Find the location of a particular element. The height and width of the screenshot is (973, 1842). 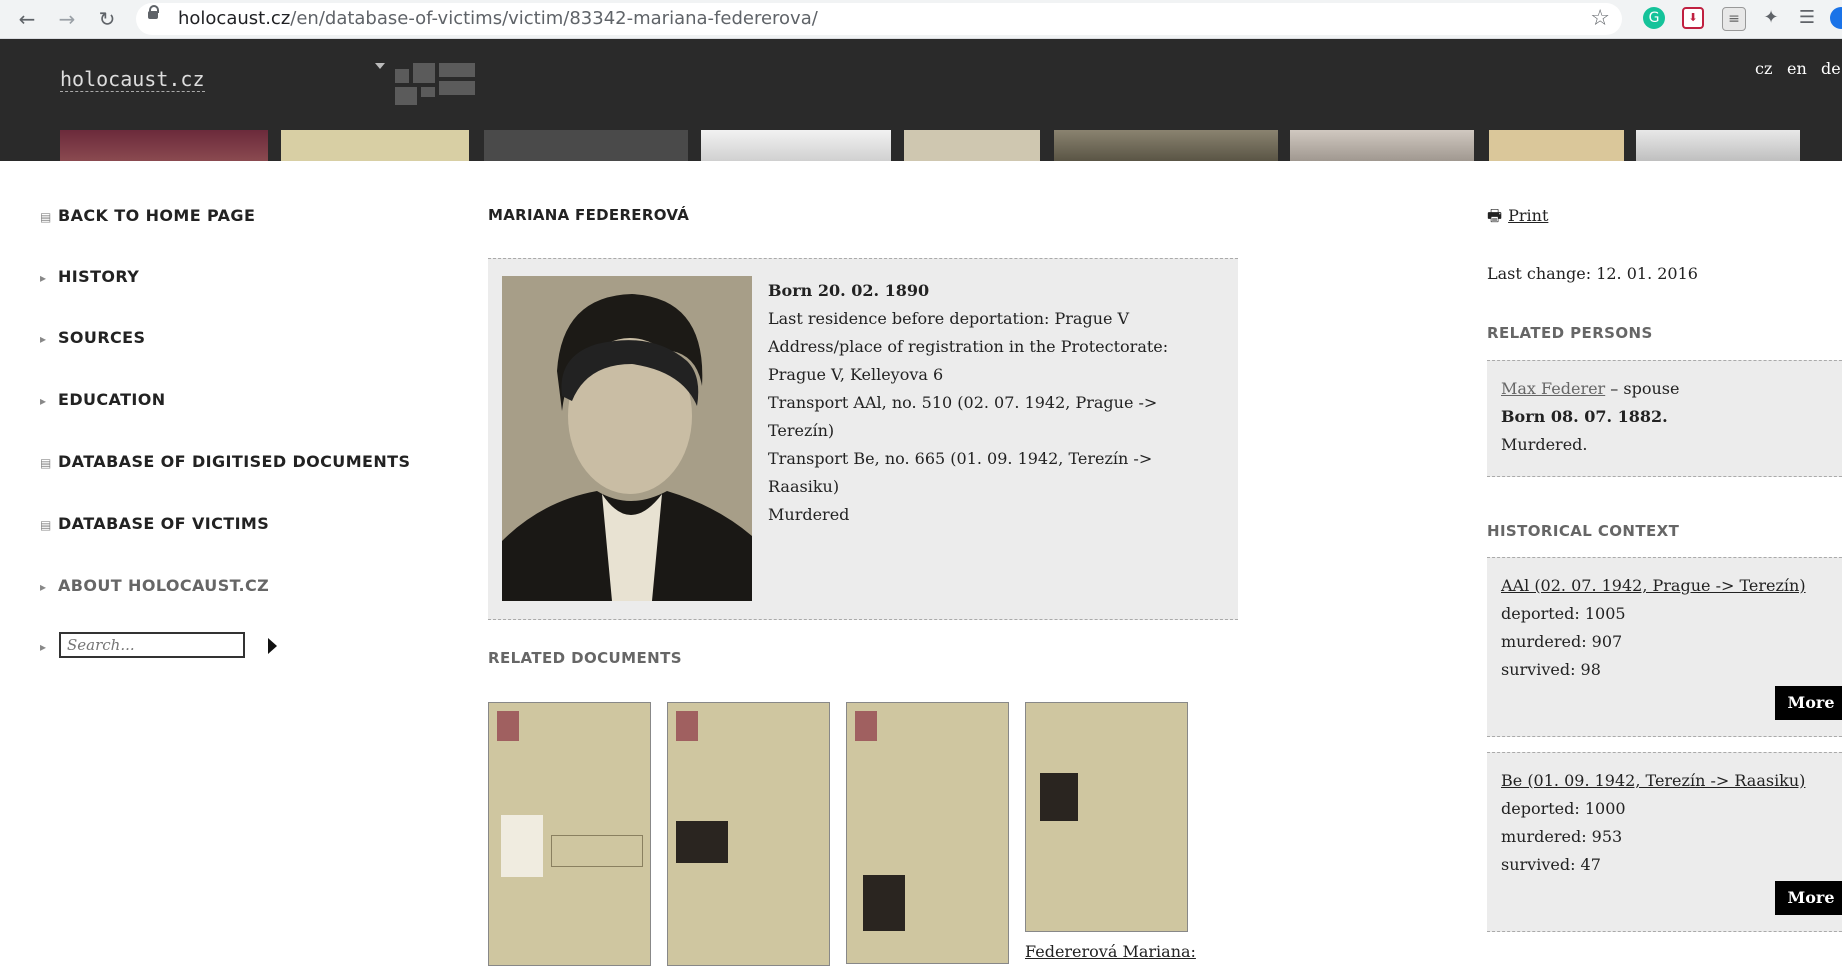

survived-count: survived: 47 is located at coordinates (1551, 864).